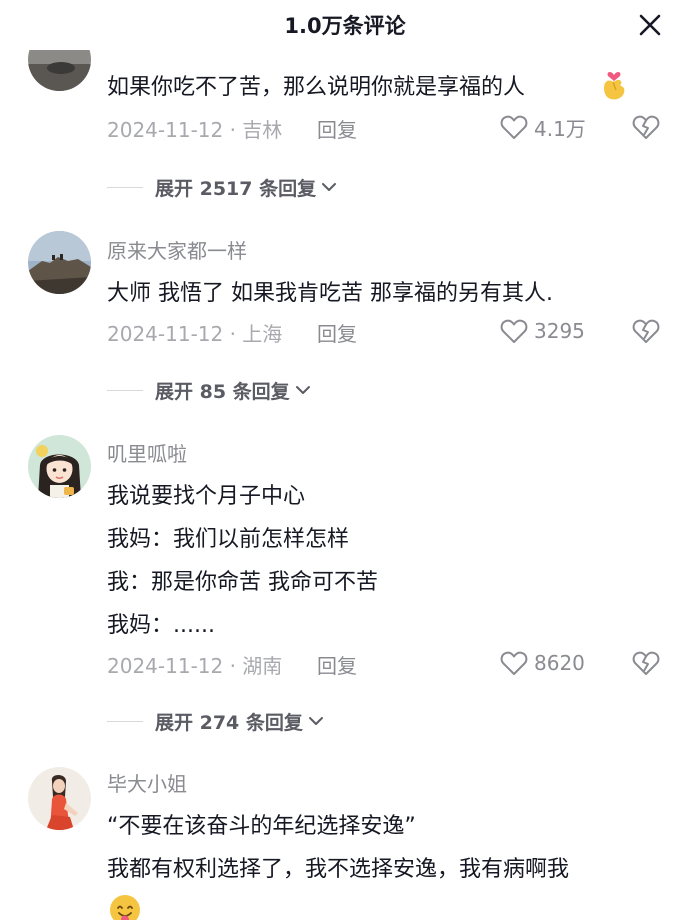 The height and width of the screenshot is (920, 690). What do you see at coordinates (147, 452) in the screenshot?
I see `username: 叽里呱啦` at bounding box center [147, 452].